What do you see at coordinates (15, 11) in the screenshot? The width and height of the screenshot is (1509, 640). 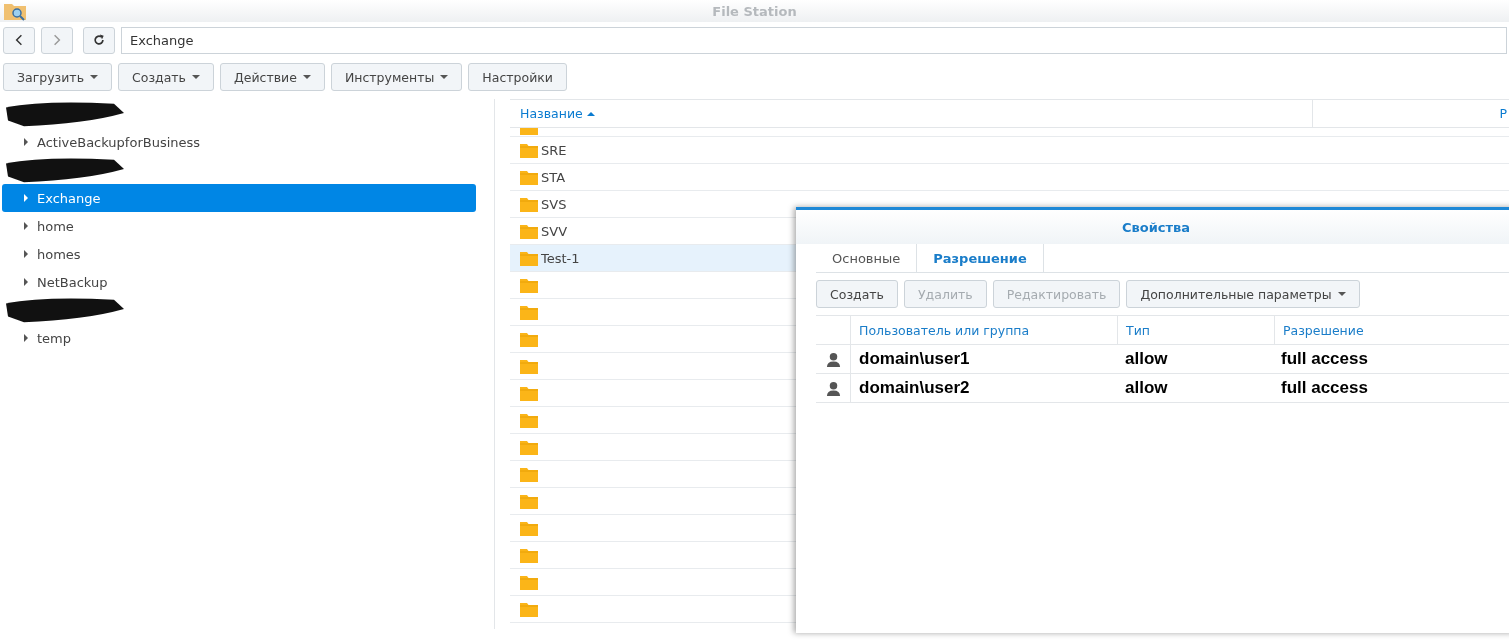 I see `file-station-icon` at bounding box center [15, 11].